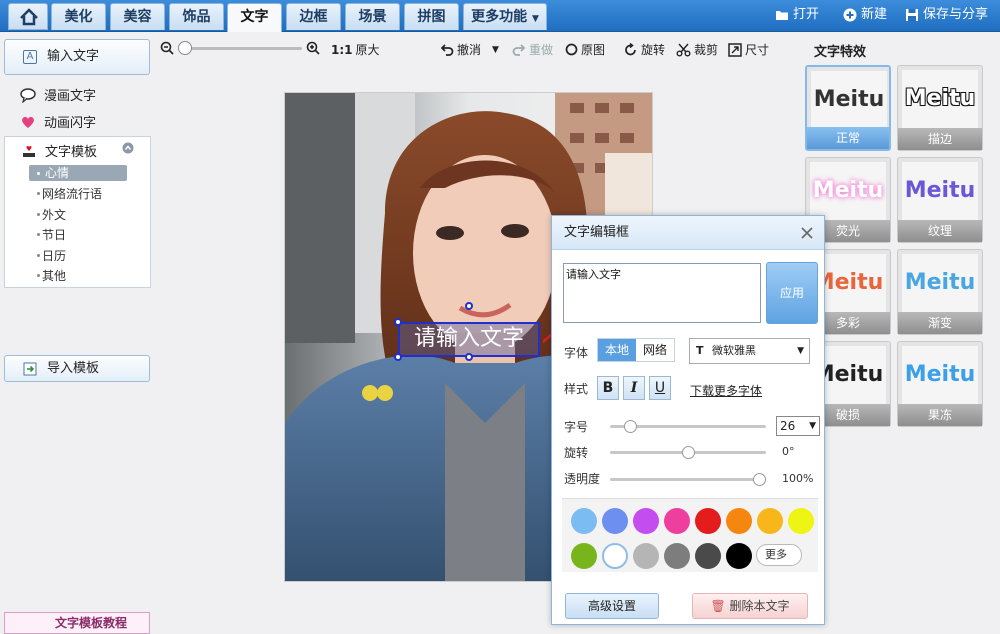 This screenshot has width=1000, height=634. Describe the element at coordinates (630, 48) in the screenshot. I see `rotate-icon` at that location.